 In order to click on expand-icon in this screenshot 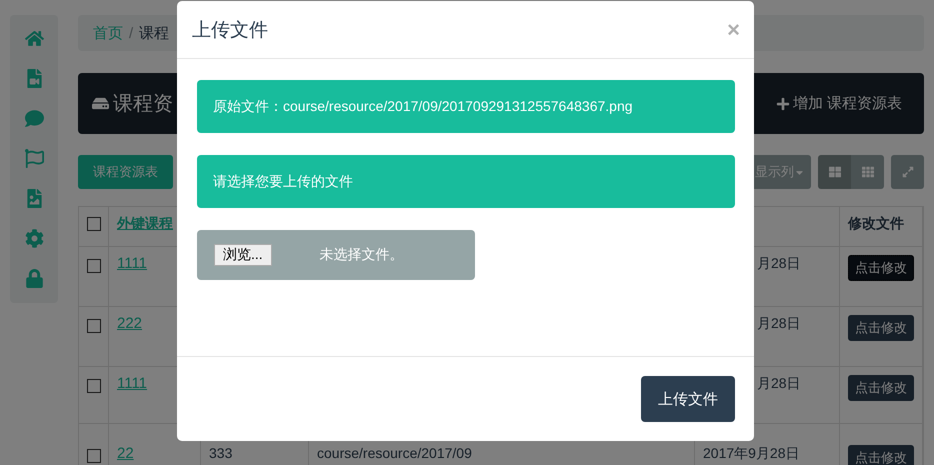, I will do `click(908, 172)`.